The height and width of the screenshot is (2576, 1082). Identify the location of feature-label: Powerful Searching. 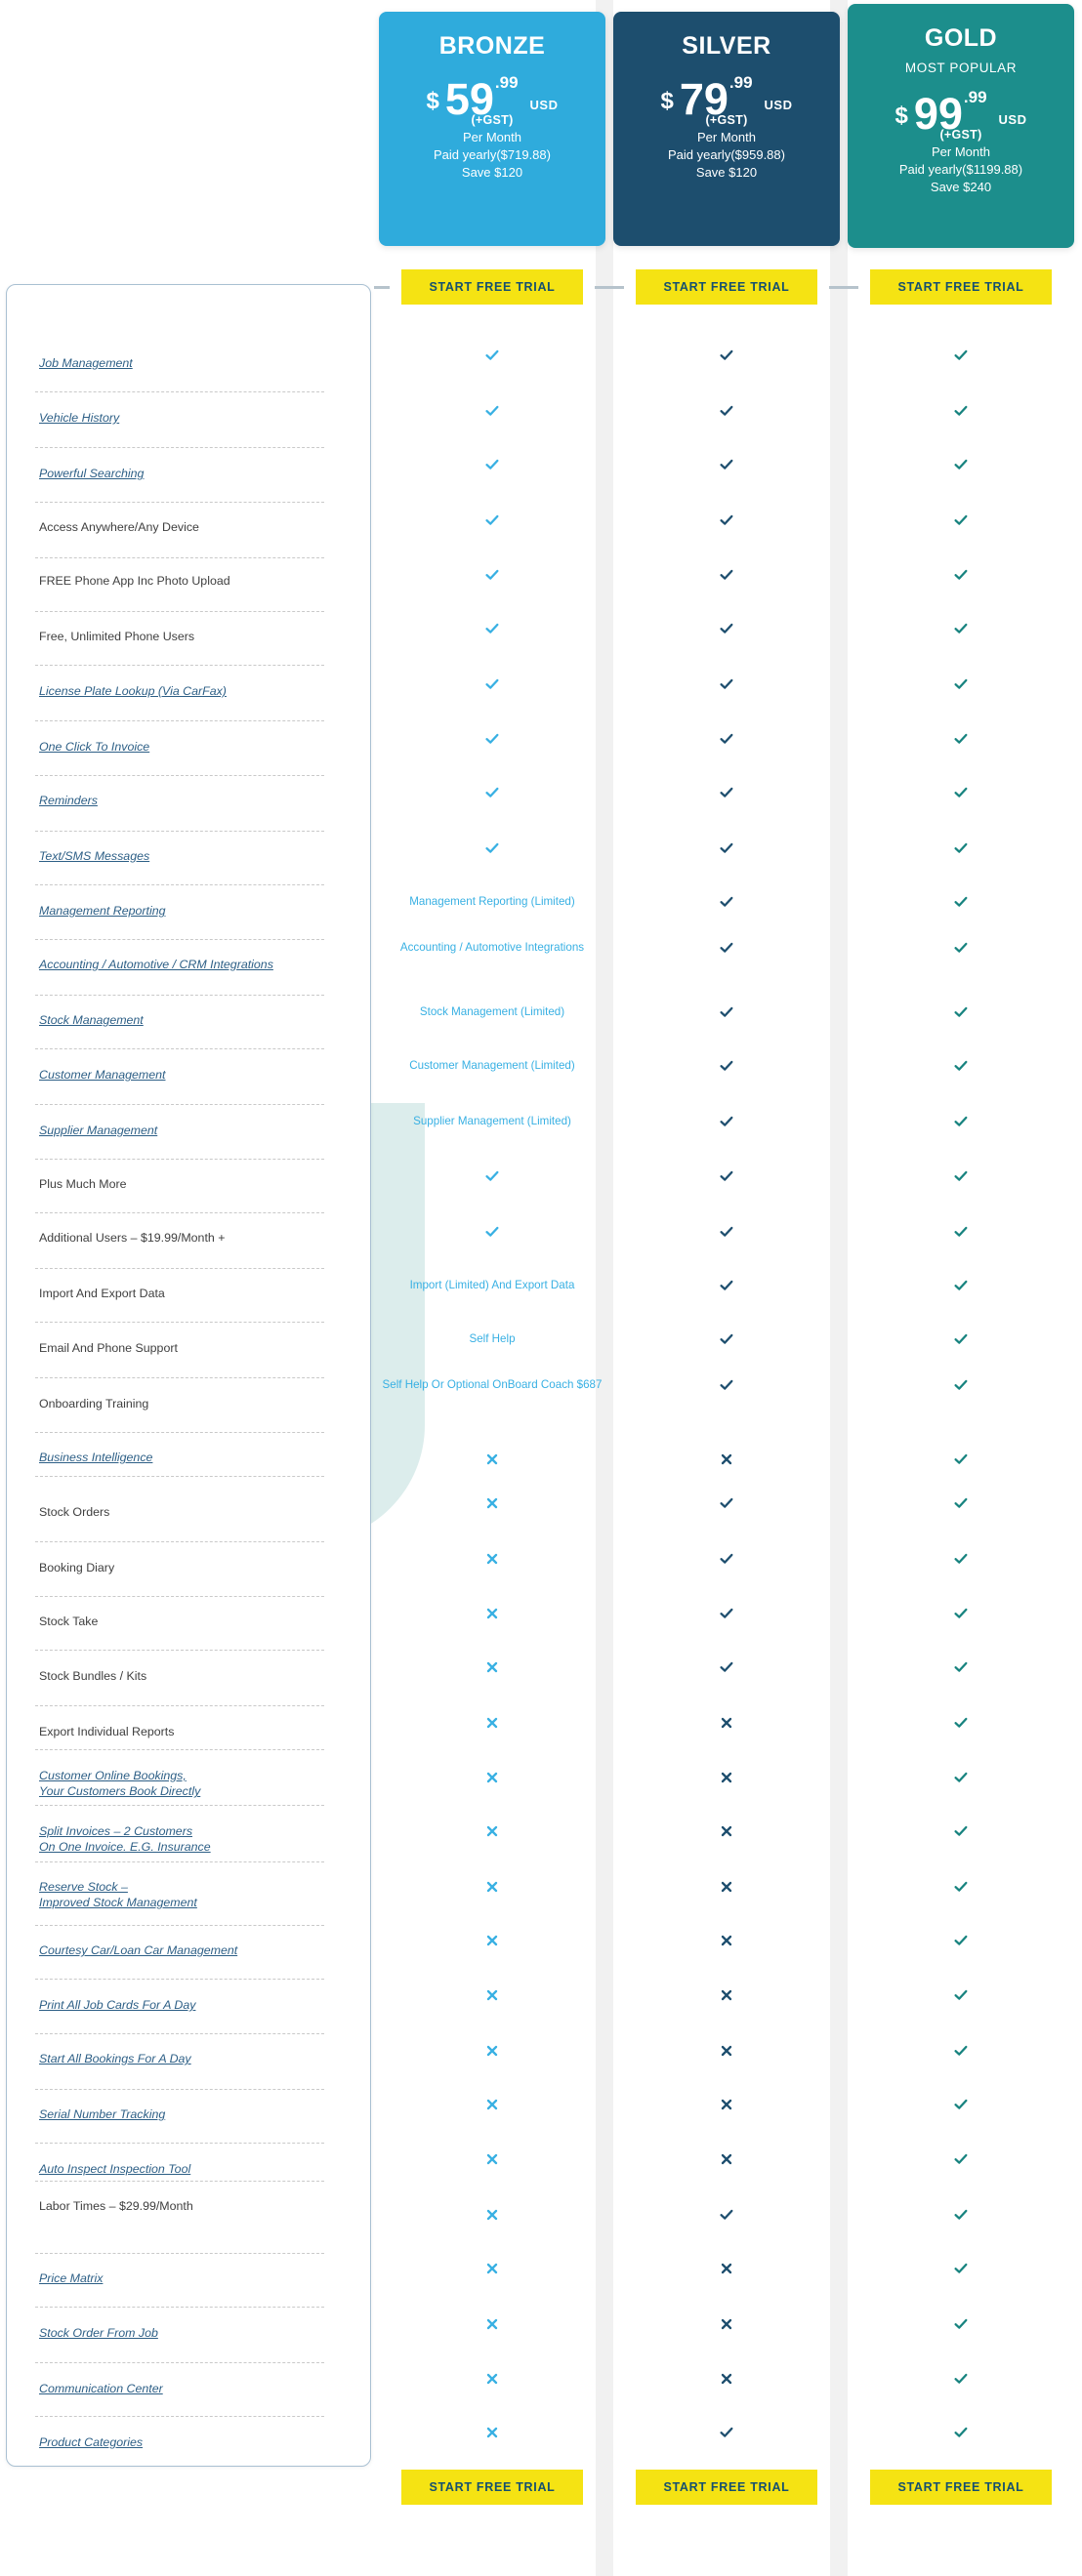
(186, 473).